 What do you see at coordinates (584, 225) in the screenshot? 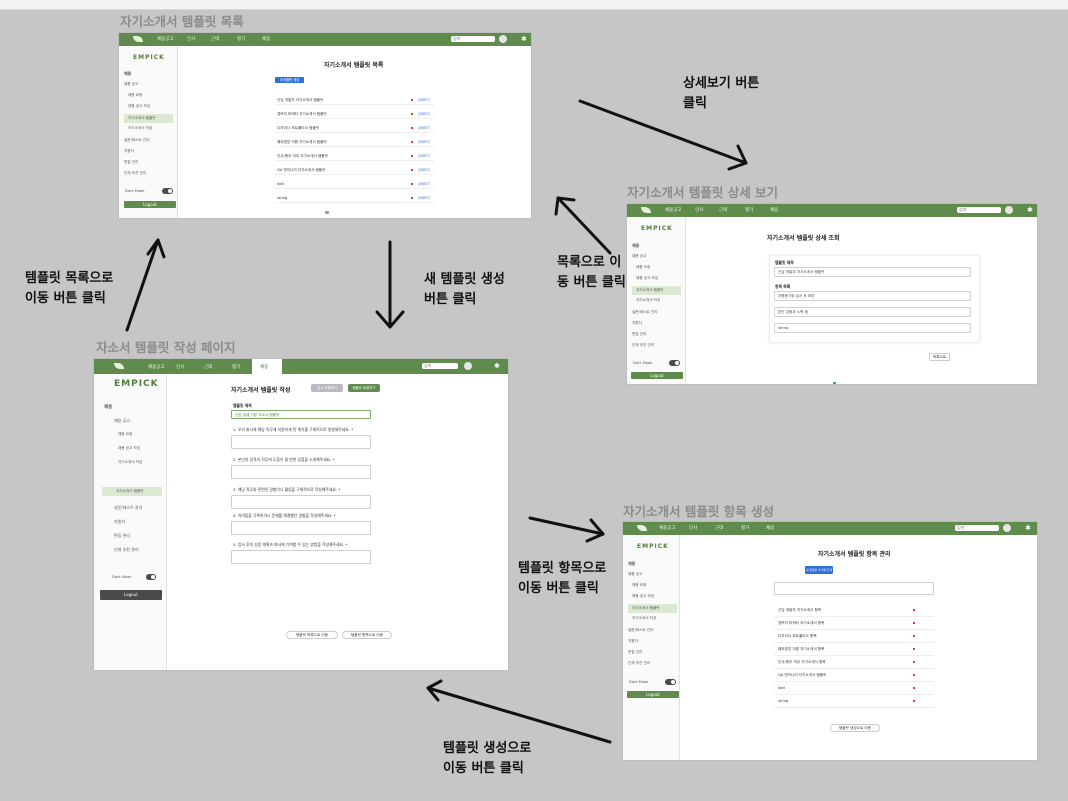
I see `arrow-detail-to-list` at bounding box center [584, 225].